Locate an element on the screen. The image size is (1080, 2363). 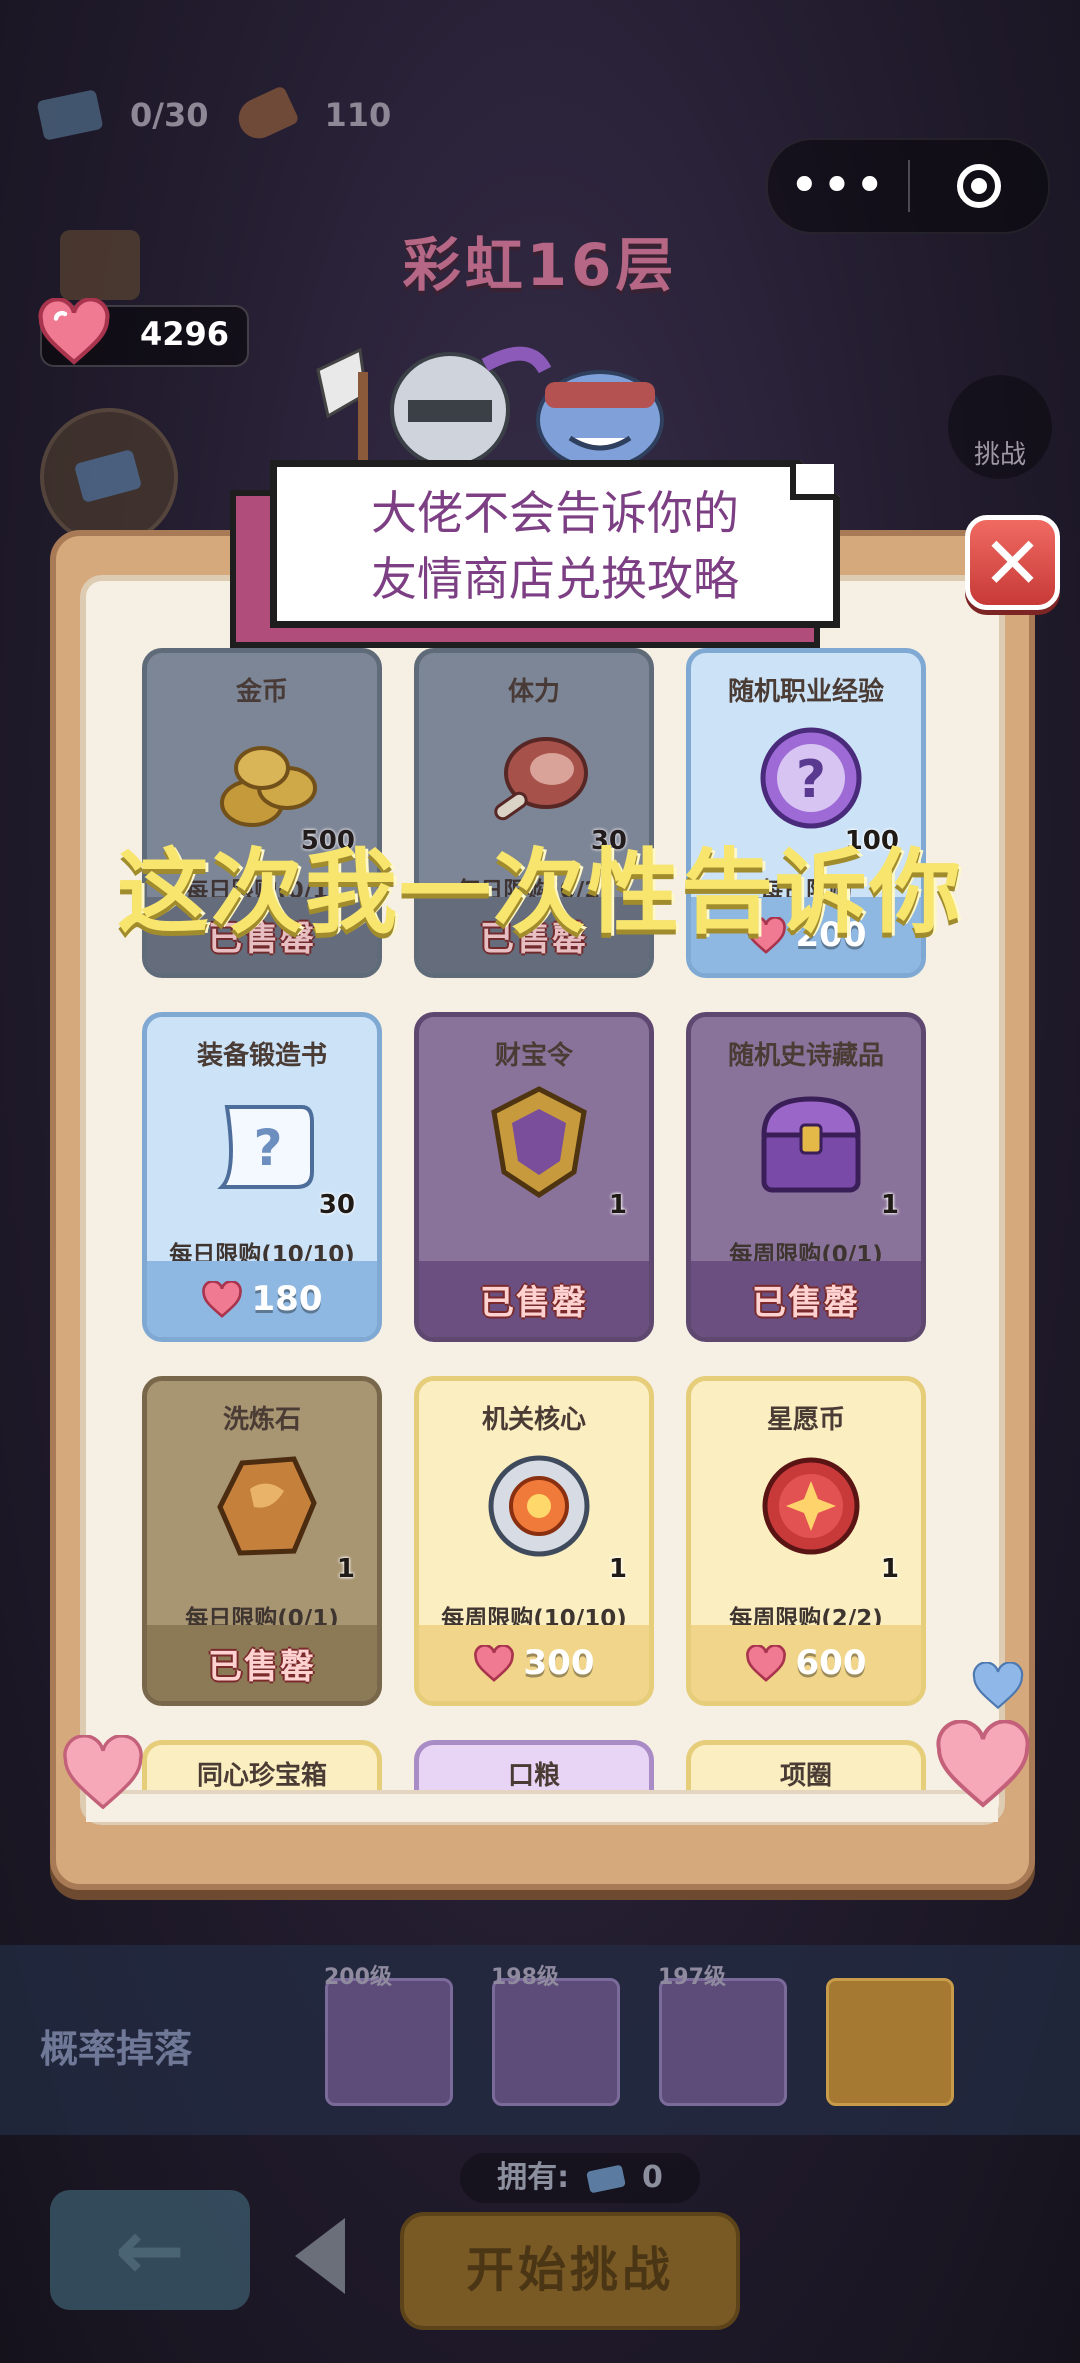
shop-item-card: 口粮 is located at coordinates (534, 1765).